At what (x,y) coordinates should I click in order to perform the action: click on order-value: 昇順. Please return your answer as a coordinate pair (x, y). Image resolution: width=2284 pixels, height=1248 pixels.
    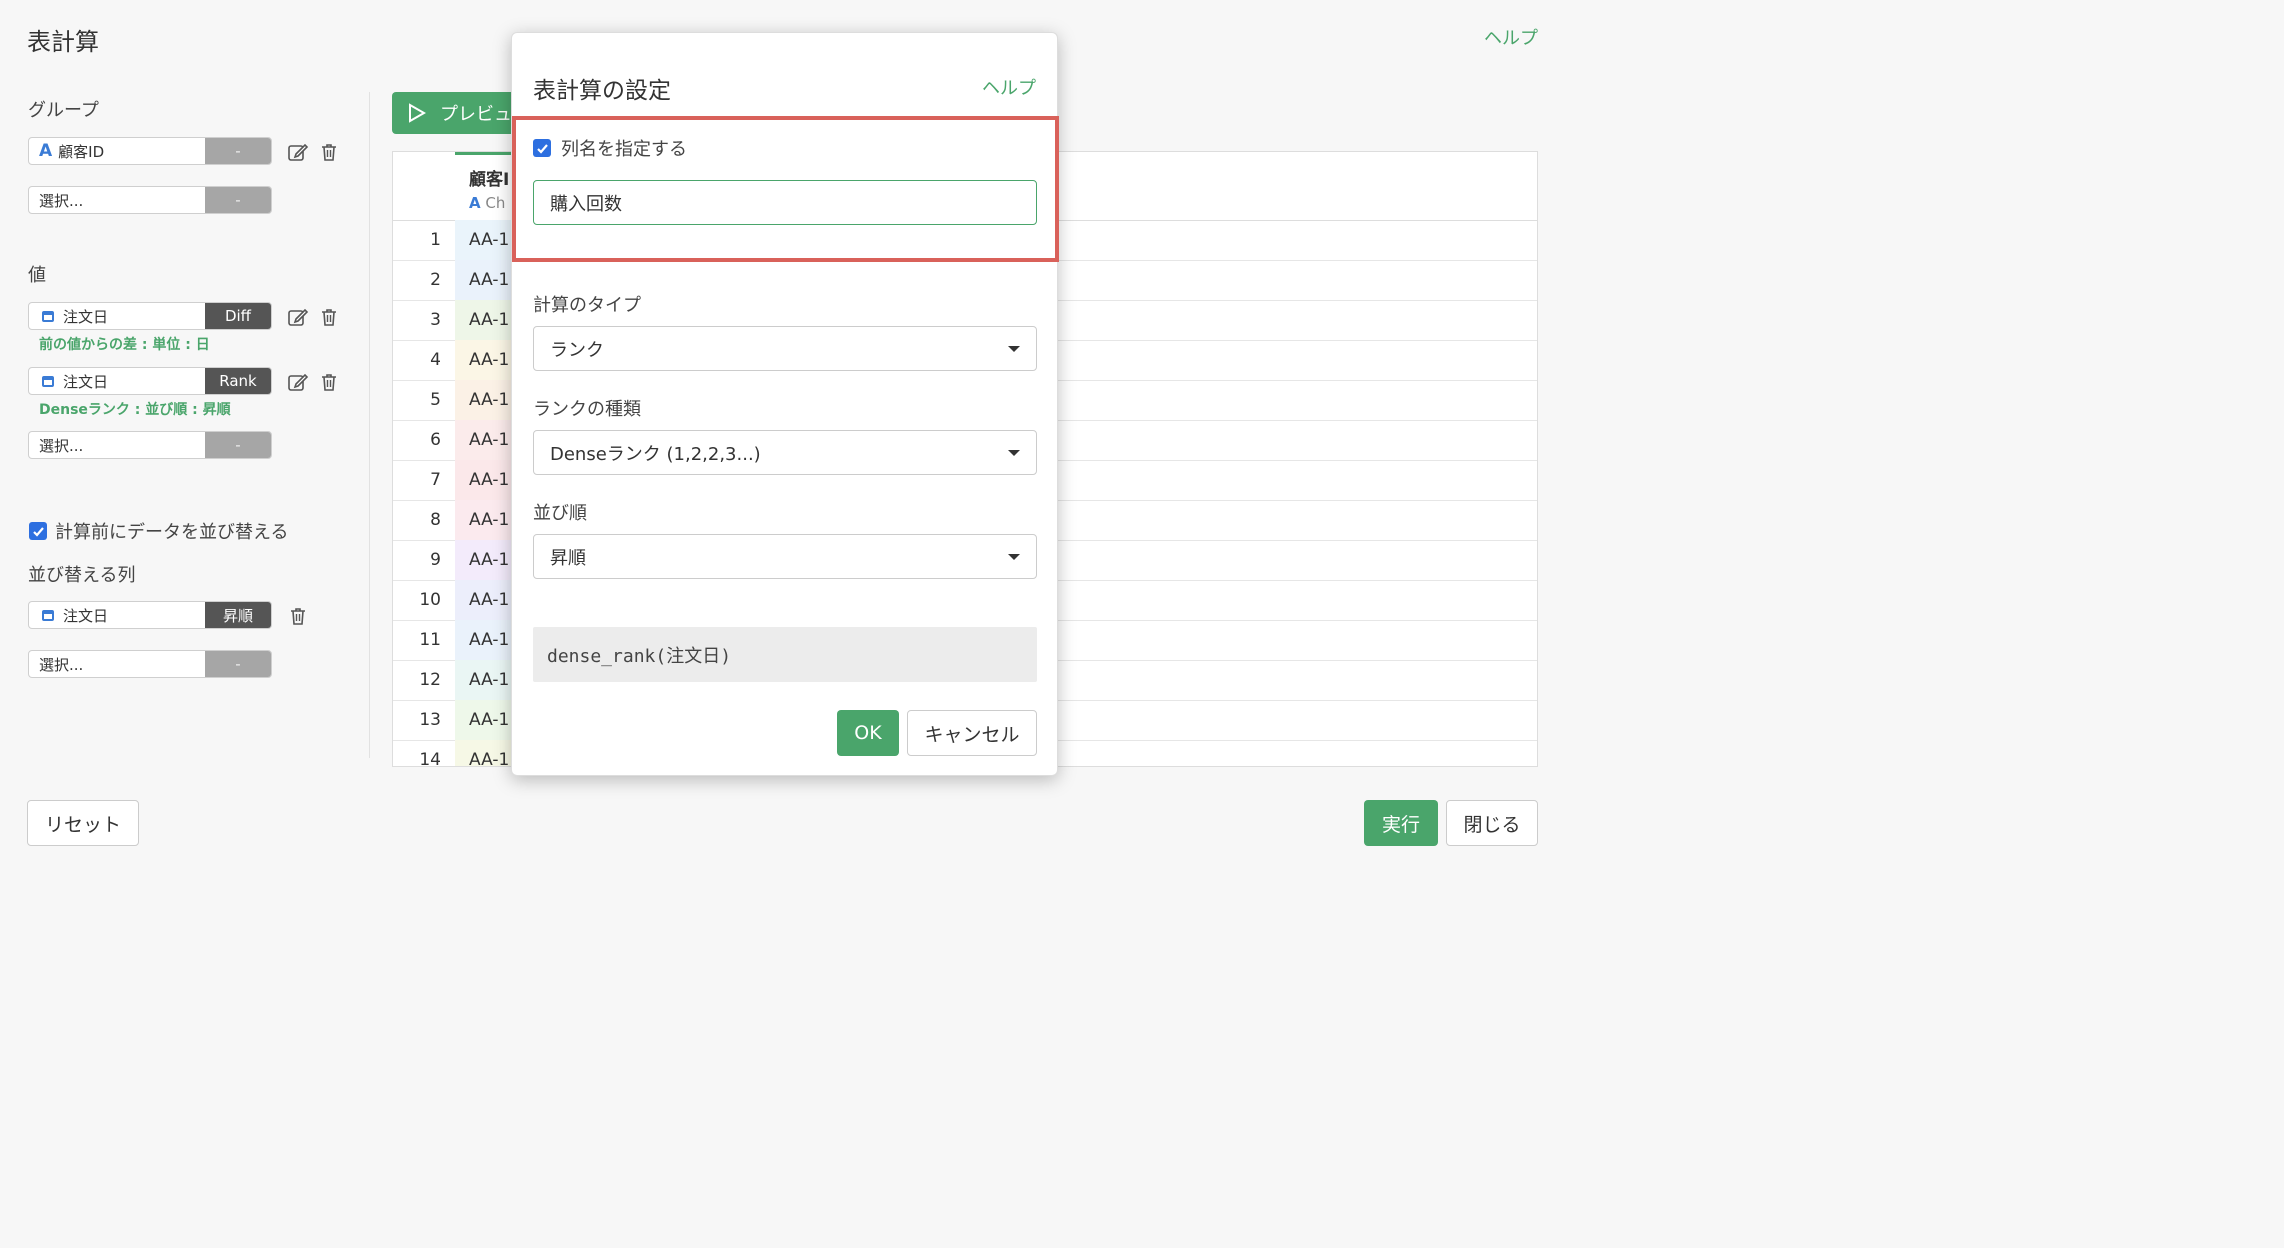
    Looking at the image, I should click on (568, 558).